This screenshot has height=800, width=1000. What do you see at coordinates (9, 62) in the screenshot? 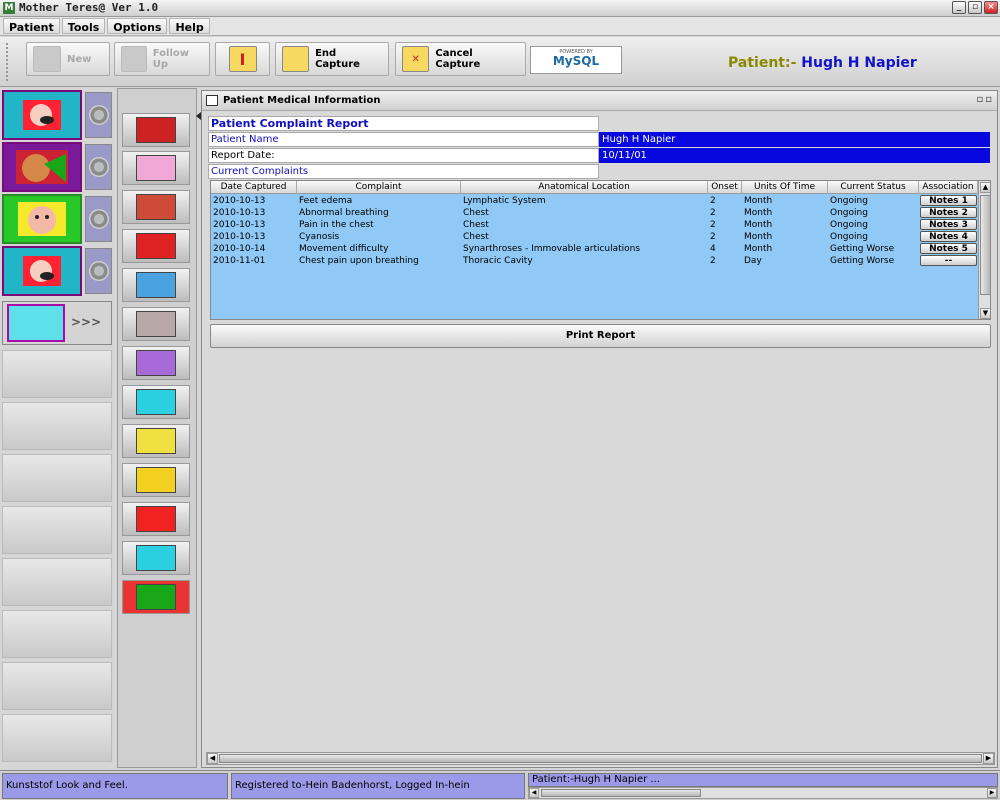
I see `toolbar-grip` at bounding box center [9, 62].